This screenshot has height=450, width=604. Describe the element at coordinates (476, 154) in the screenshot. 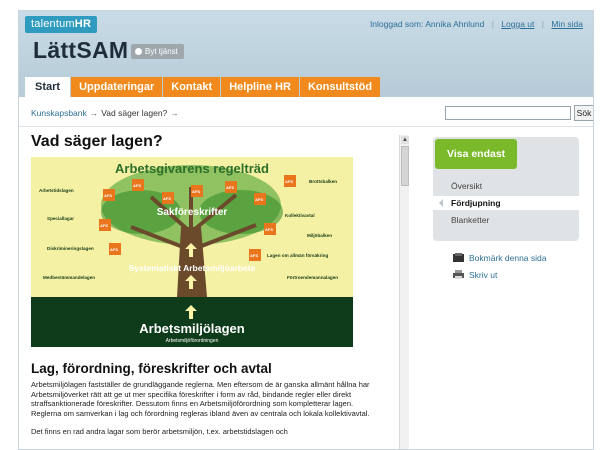

I see `filter-title: Visa endast` at that location.